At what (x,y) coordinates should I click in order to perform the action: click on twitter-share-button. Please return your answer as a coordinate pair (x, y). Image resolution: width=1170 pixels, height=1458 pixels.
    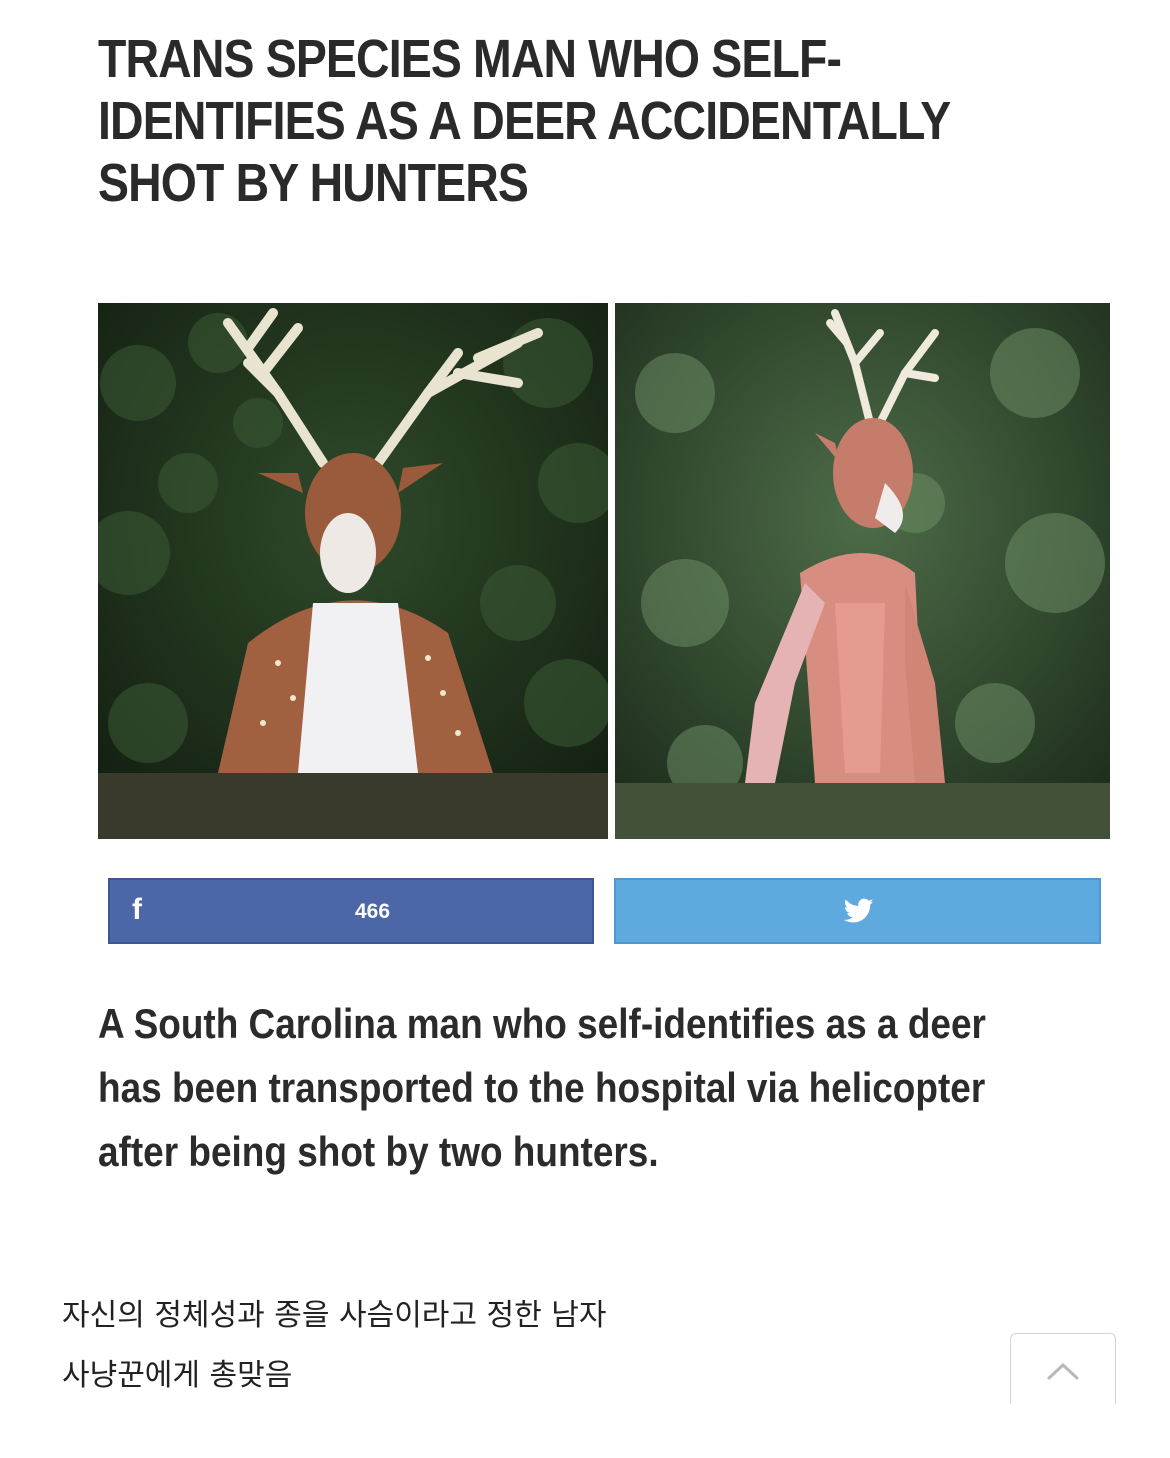
    Looking at the image, I should click on (857, 911).